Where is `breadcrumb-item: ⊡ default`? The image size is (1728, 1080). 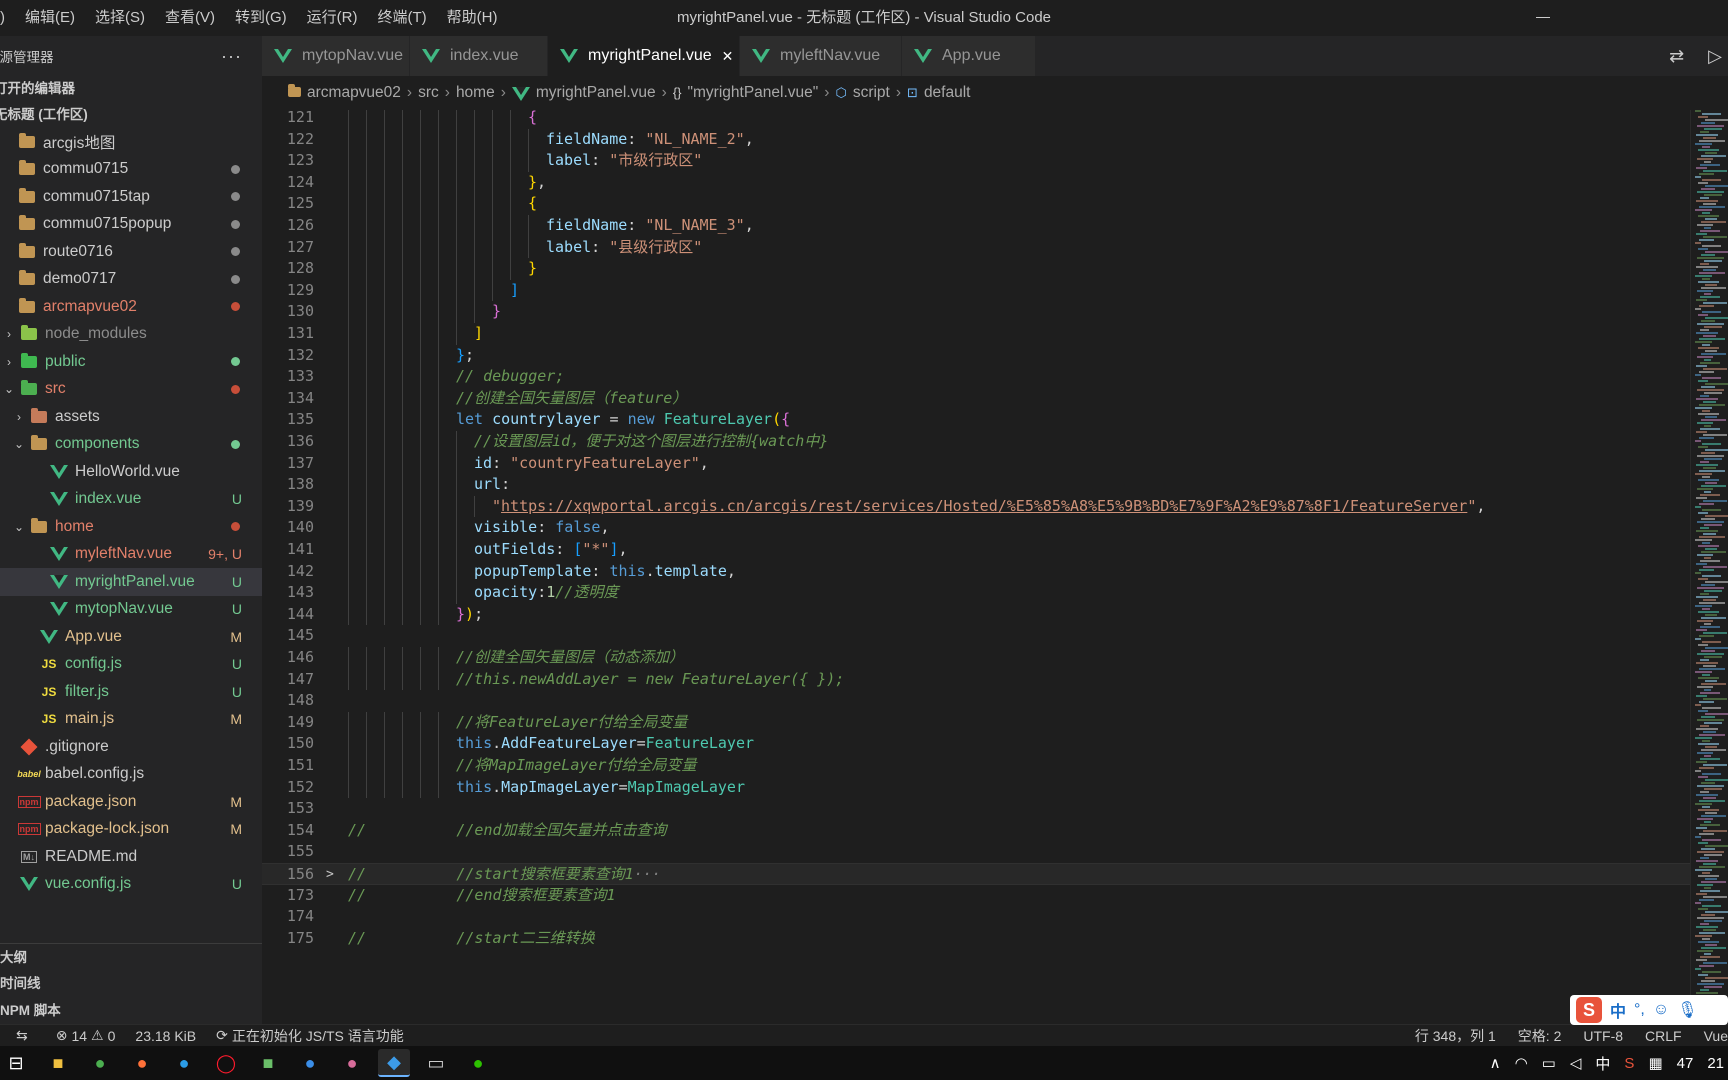 breadcrumb-item: ⊡ default is located at coordinates (938, 93).